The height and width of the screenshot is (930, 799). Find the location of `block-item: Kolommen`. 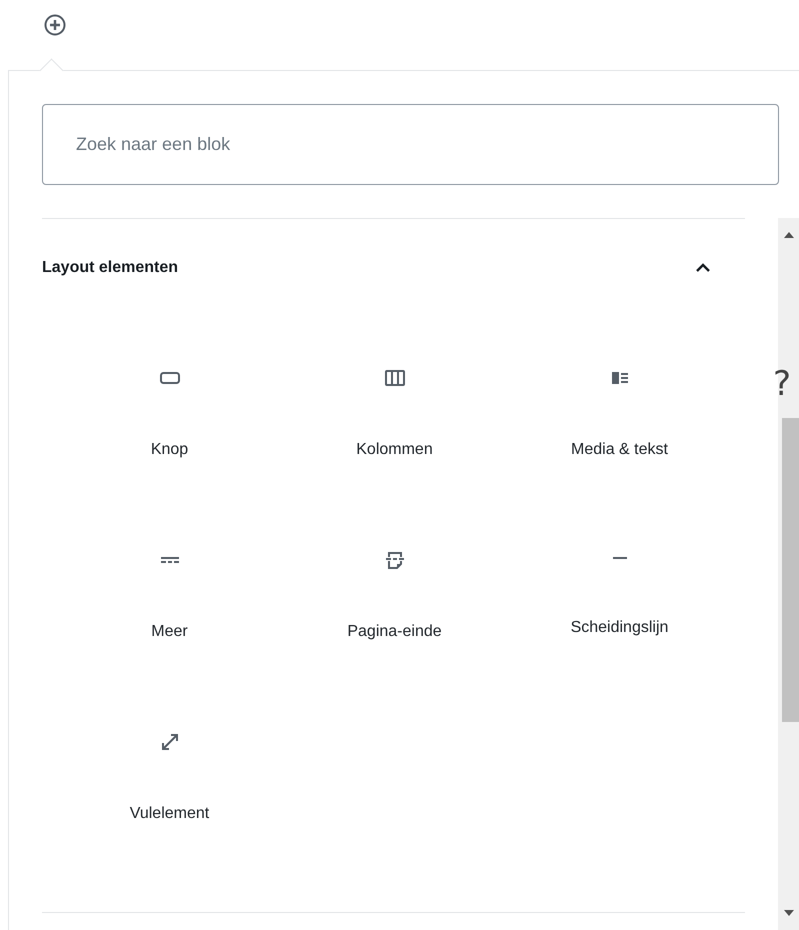

block-item: Kolommen is located at coordinates (394, 437).